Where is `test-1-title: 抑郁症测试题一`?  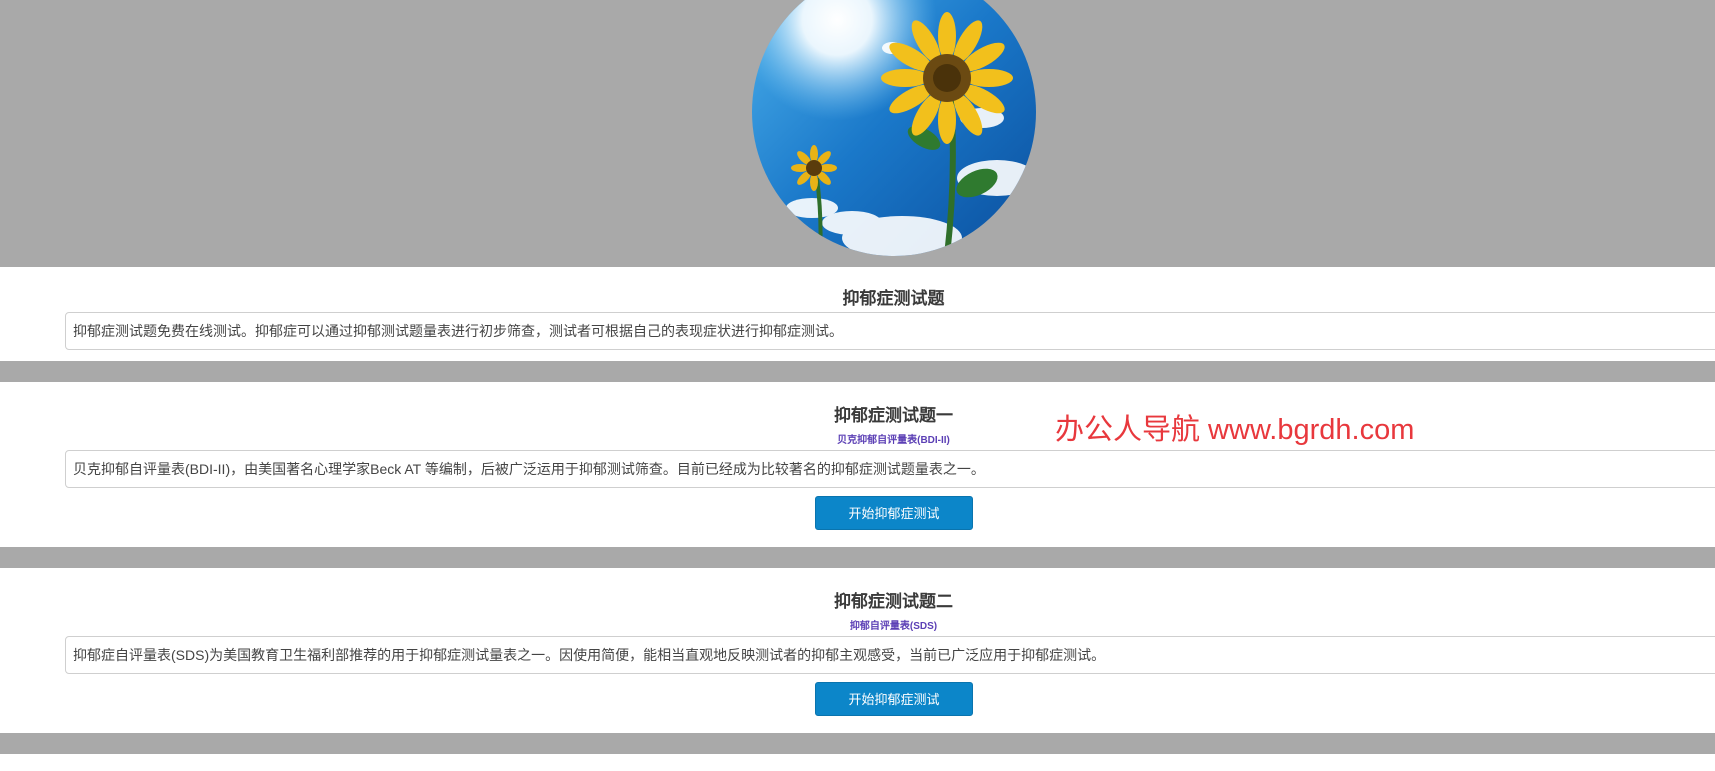
test-1-title: 抑郁症测试题一 is located at coordinates (893, 415).